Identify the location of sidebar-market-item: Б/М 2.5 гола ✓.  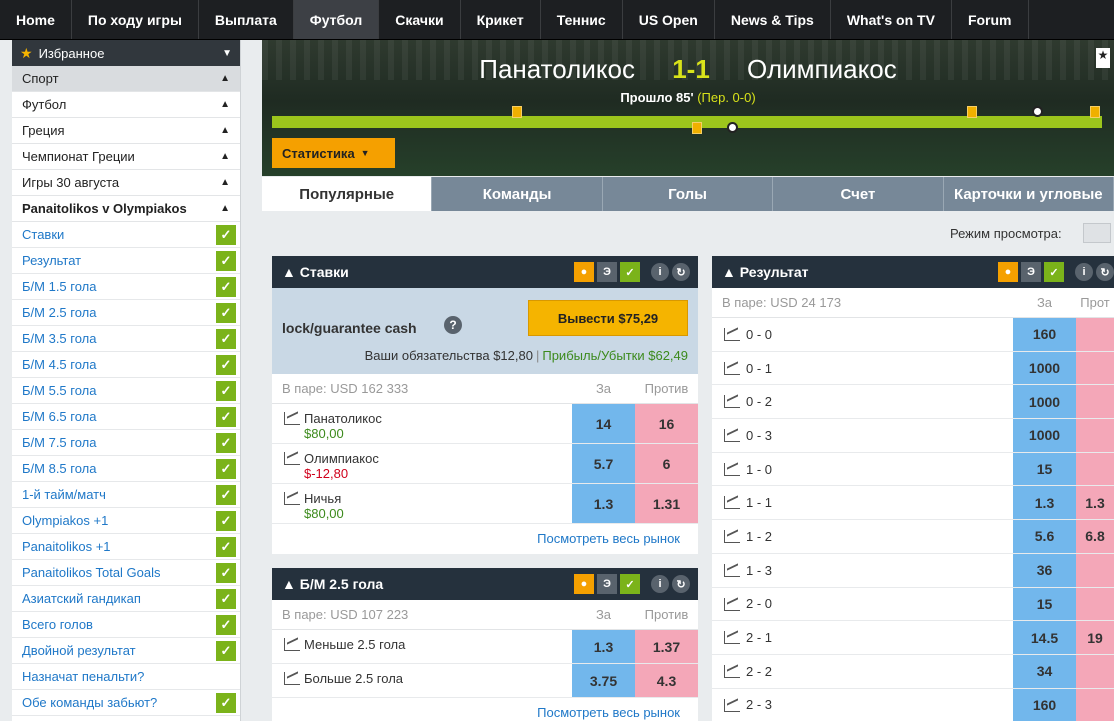
(126, 313).